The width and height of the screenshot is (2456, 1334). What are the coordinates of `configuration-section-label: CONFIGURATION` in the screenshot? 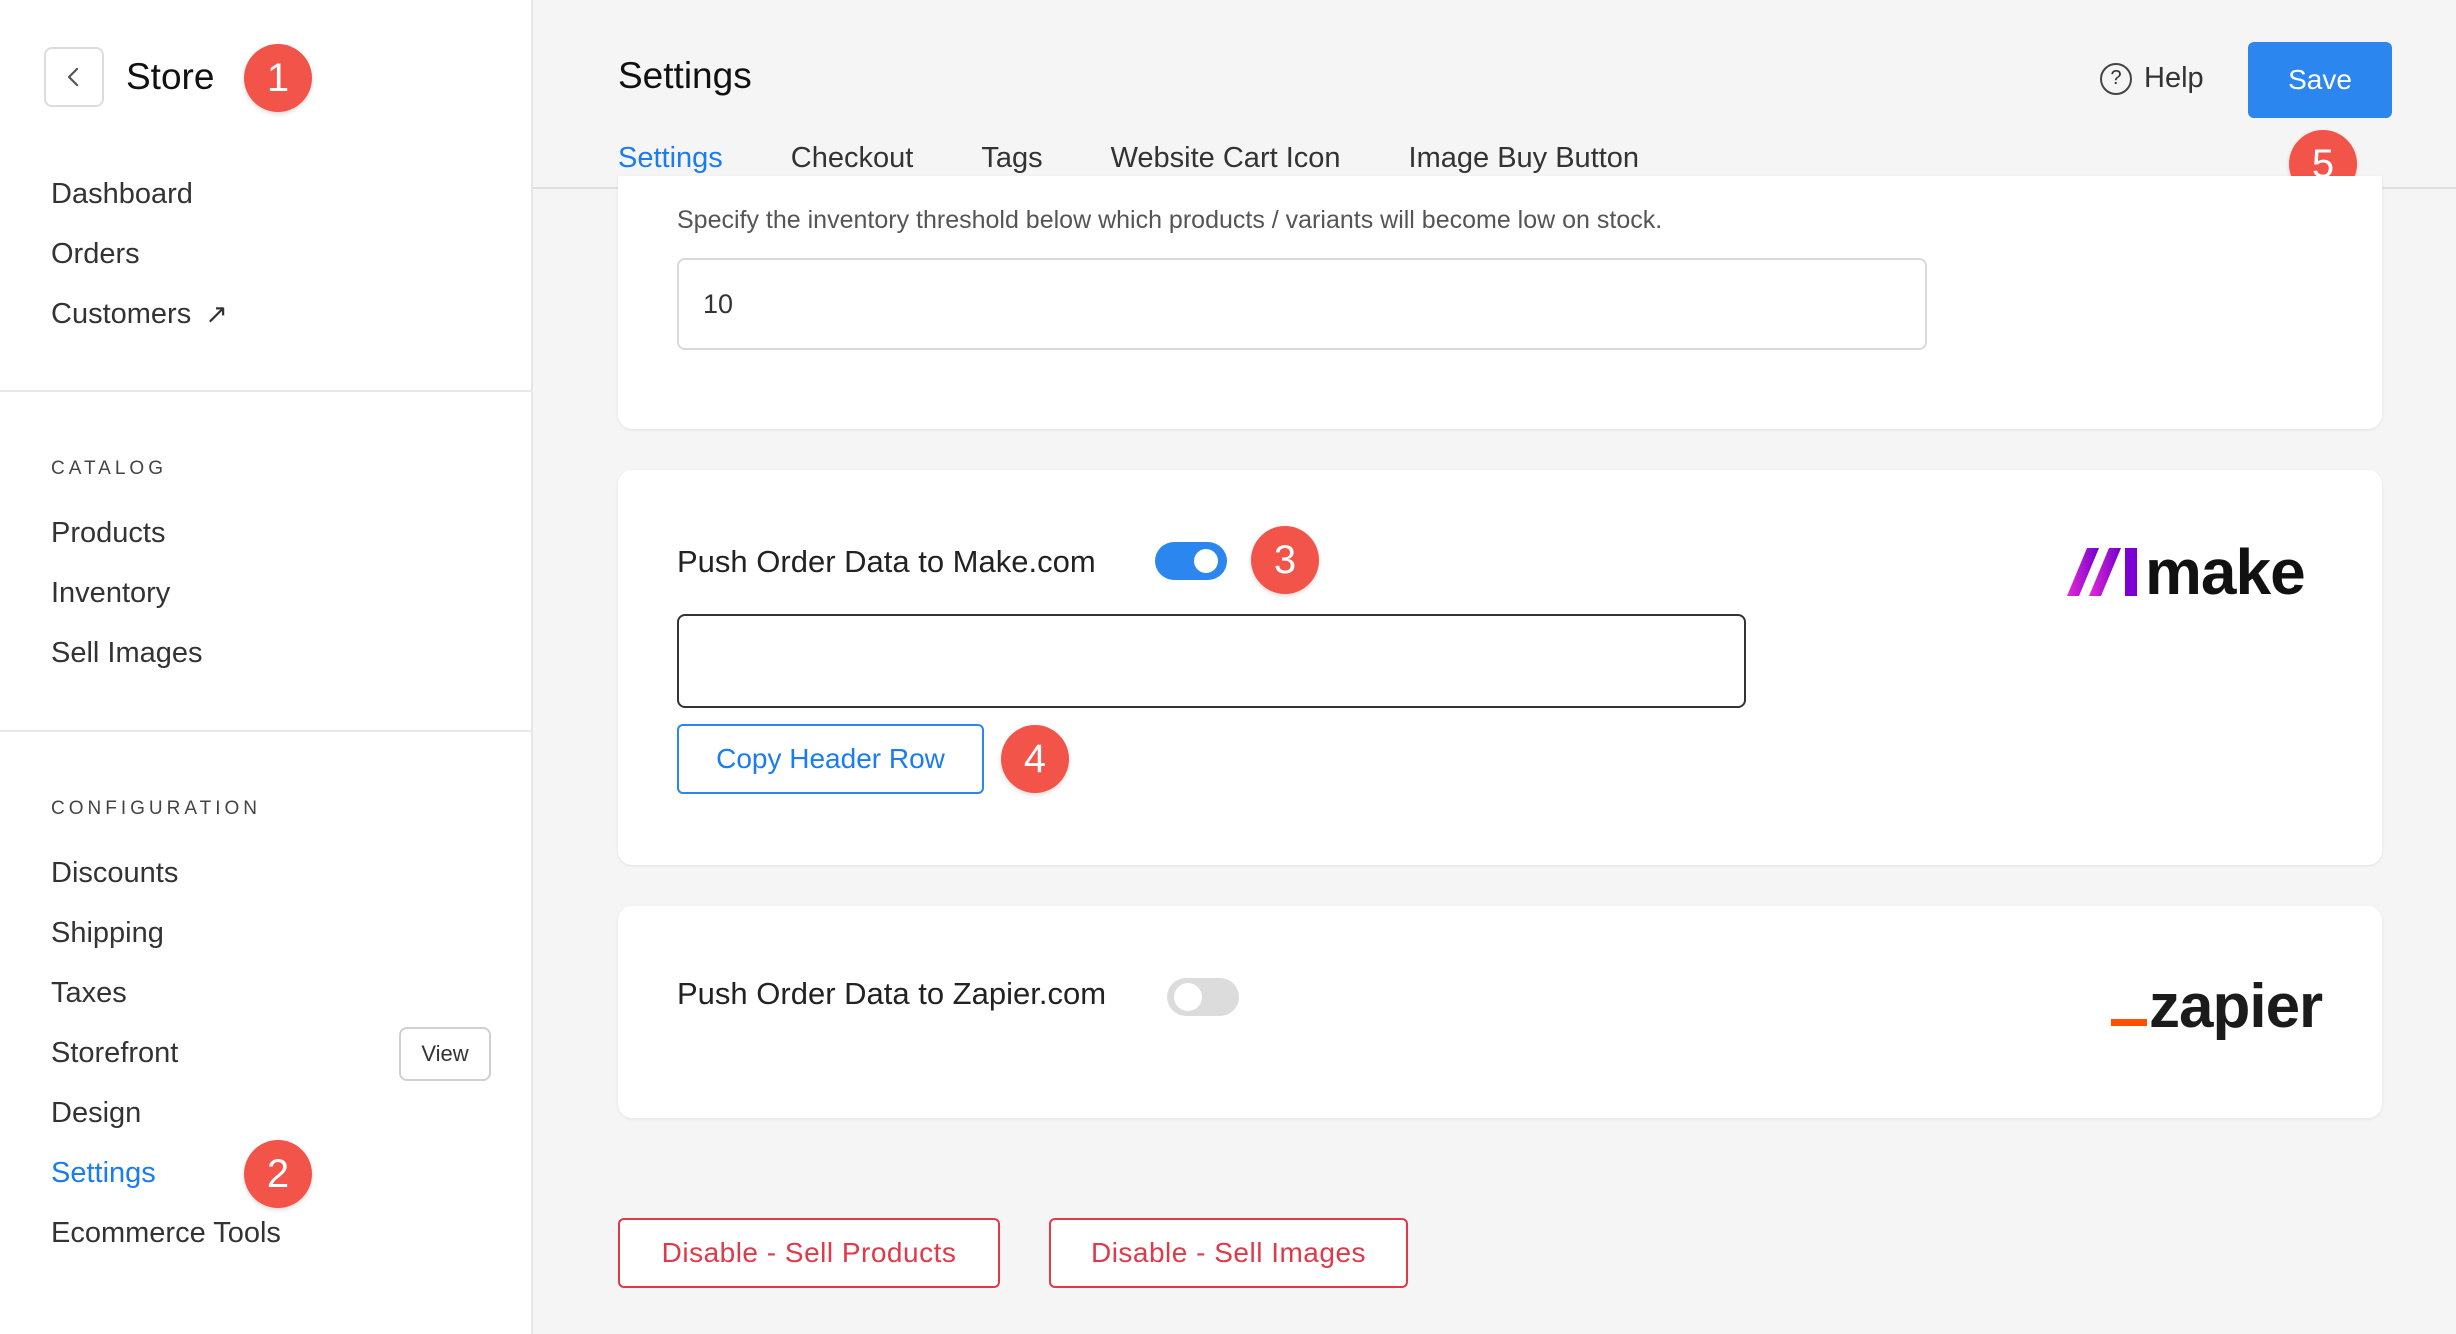 It's located at (156, 808).